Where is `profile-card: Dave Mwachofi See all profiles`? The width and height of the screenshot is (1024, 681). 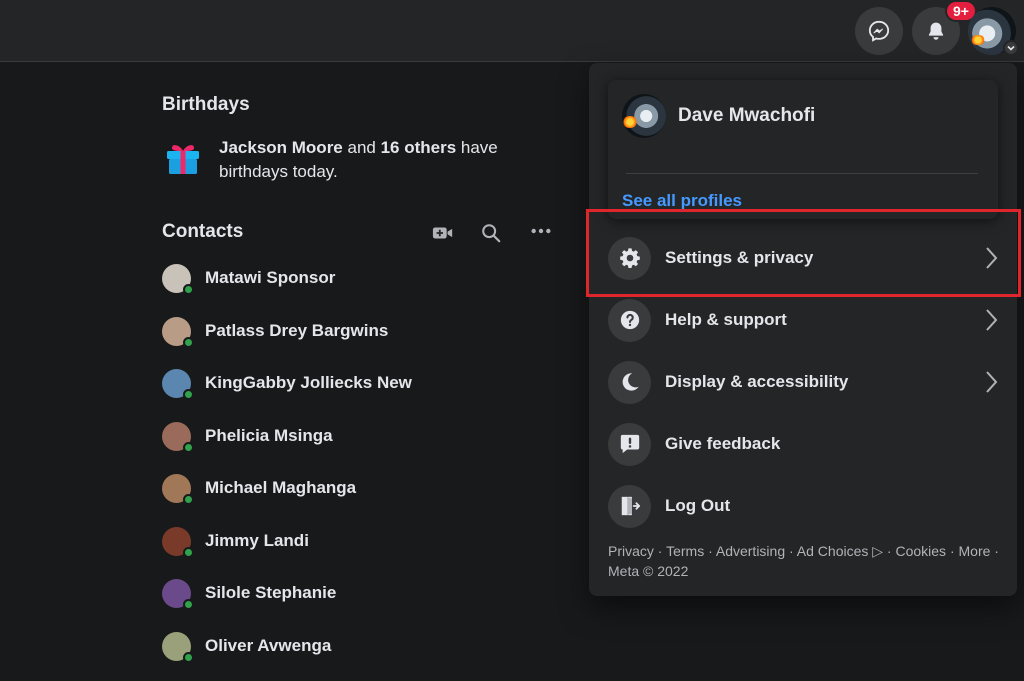
profile-card: Dave Mwachofi See all profiles is located at coordinates (803, 149).